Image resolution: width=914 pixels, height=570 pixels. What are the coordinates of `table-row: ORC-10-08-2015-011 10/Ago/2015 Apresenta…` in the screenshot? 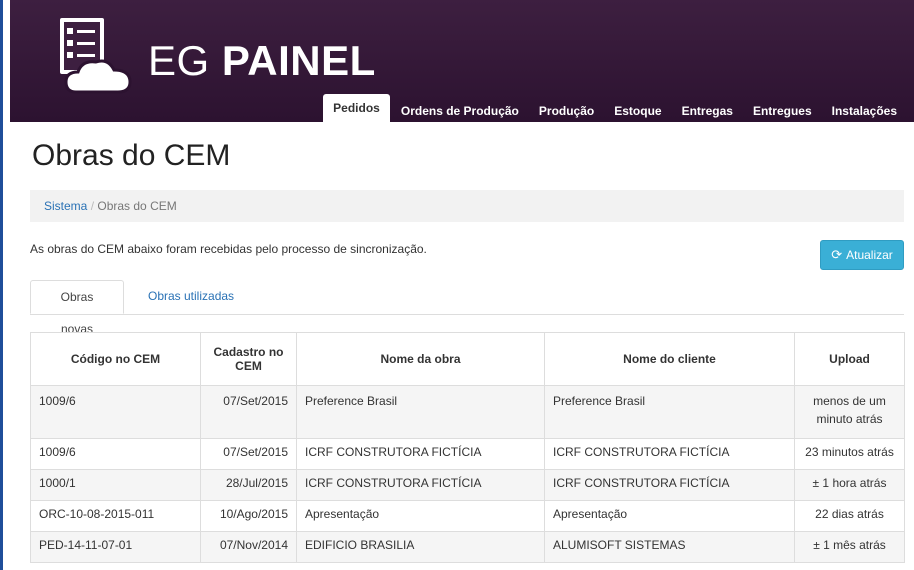 It's located at (467, 516).